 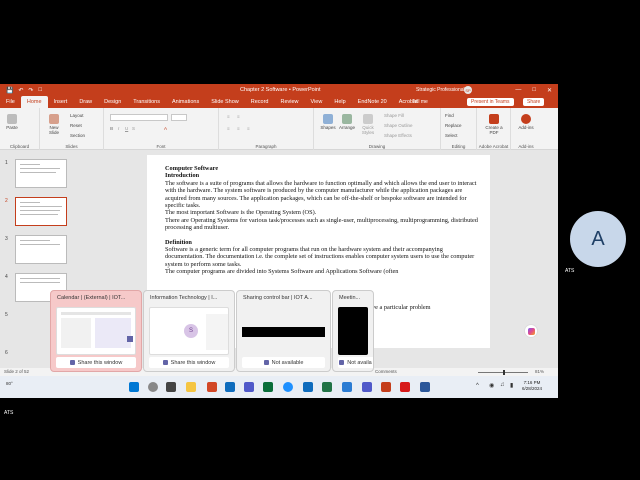 I want to click on present-in-teams-button: Present in Teams, so click(x=490, y=102).